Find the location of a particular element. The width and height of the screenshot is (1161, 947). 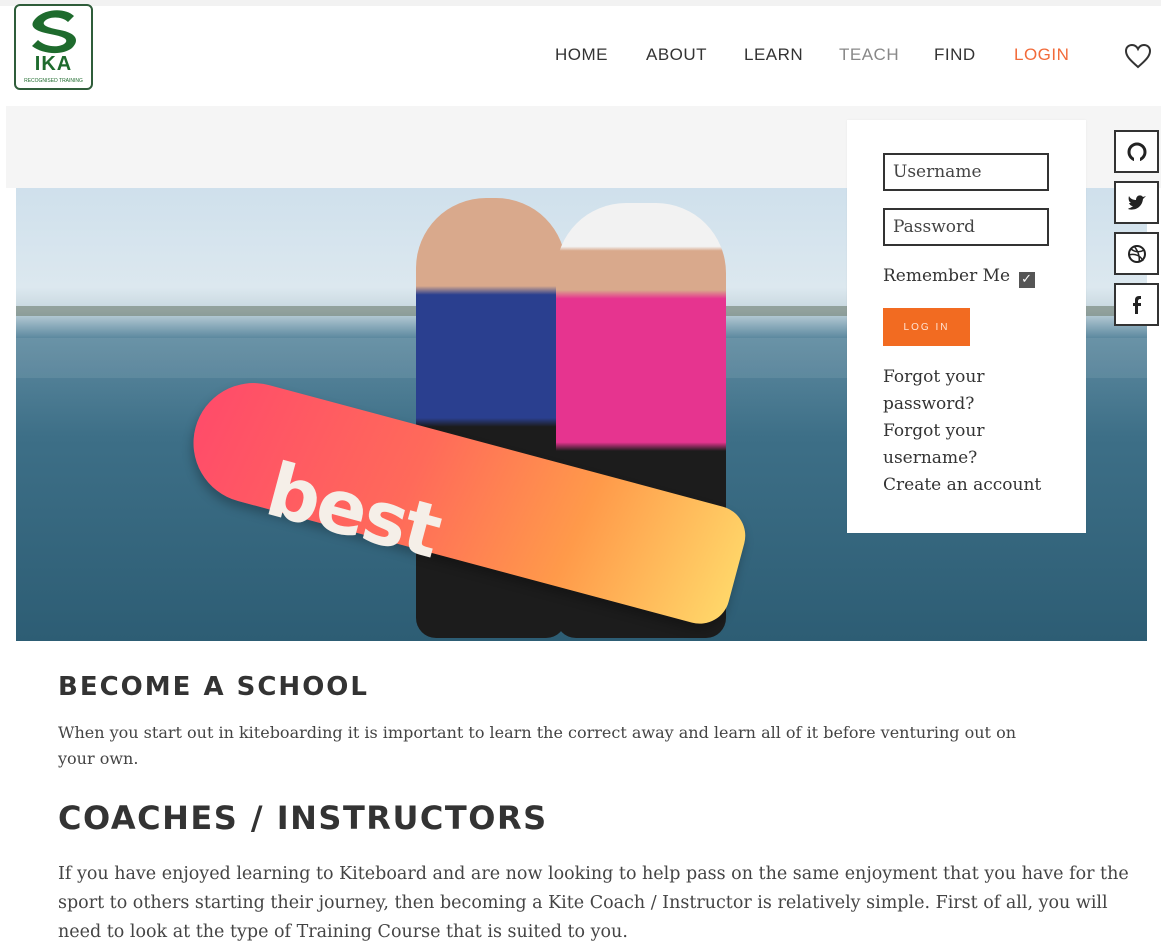

github-button is located at coordinates (1136, 151).